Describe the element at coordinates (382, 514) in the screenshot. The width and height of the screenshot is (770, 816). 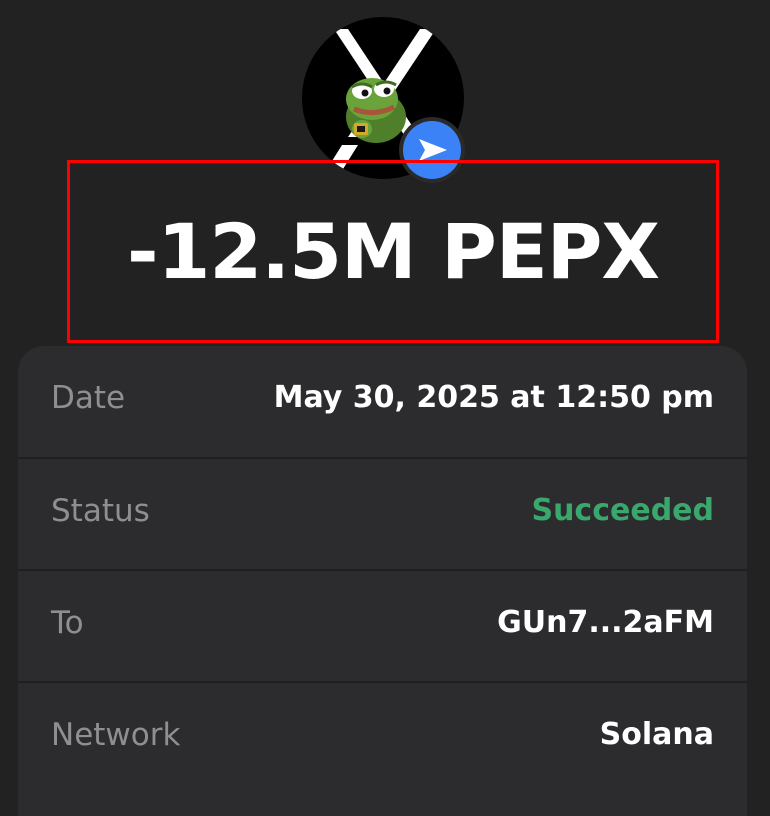
I see `status-row: Status Succeeded` at that location.